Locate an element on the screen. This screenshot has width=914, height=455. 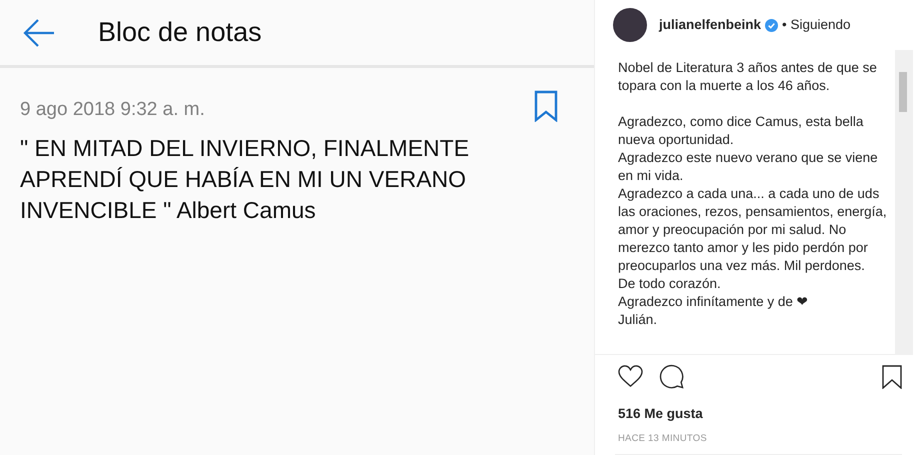
bookmark-icon is located at coordinates (892, 376).